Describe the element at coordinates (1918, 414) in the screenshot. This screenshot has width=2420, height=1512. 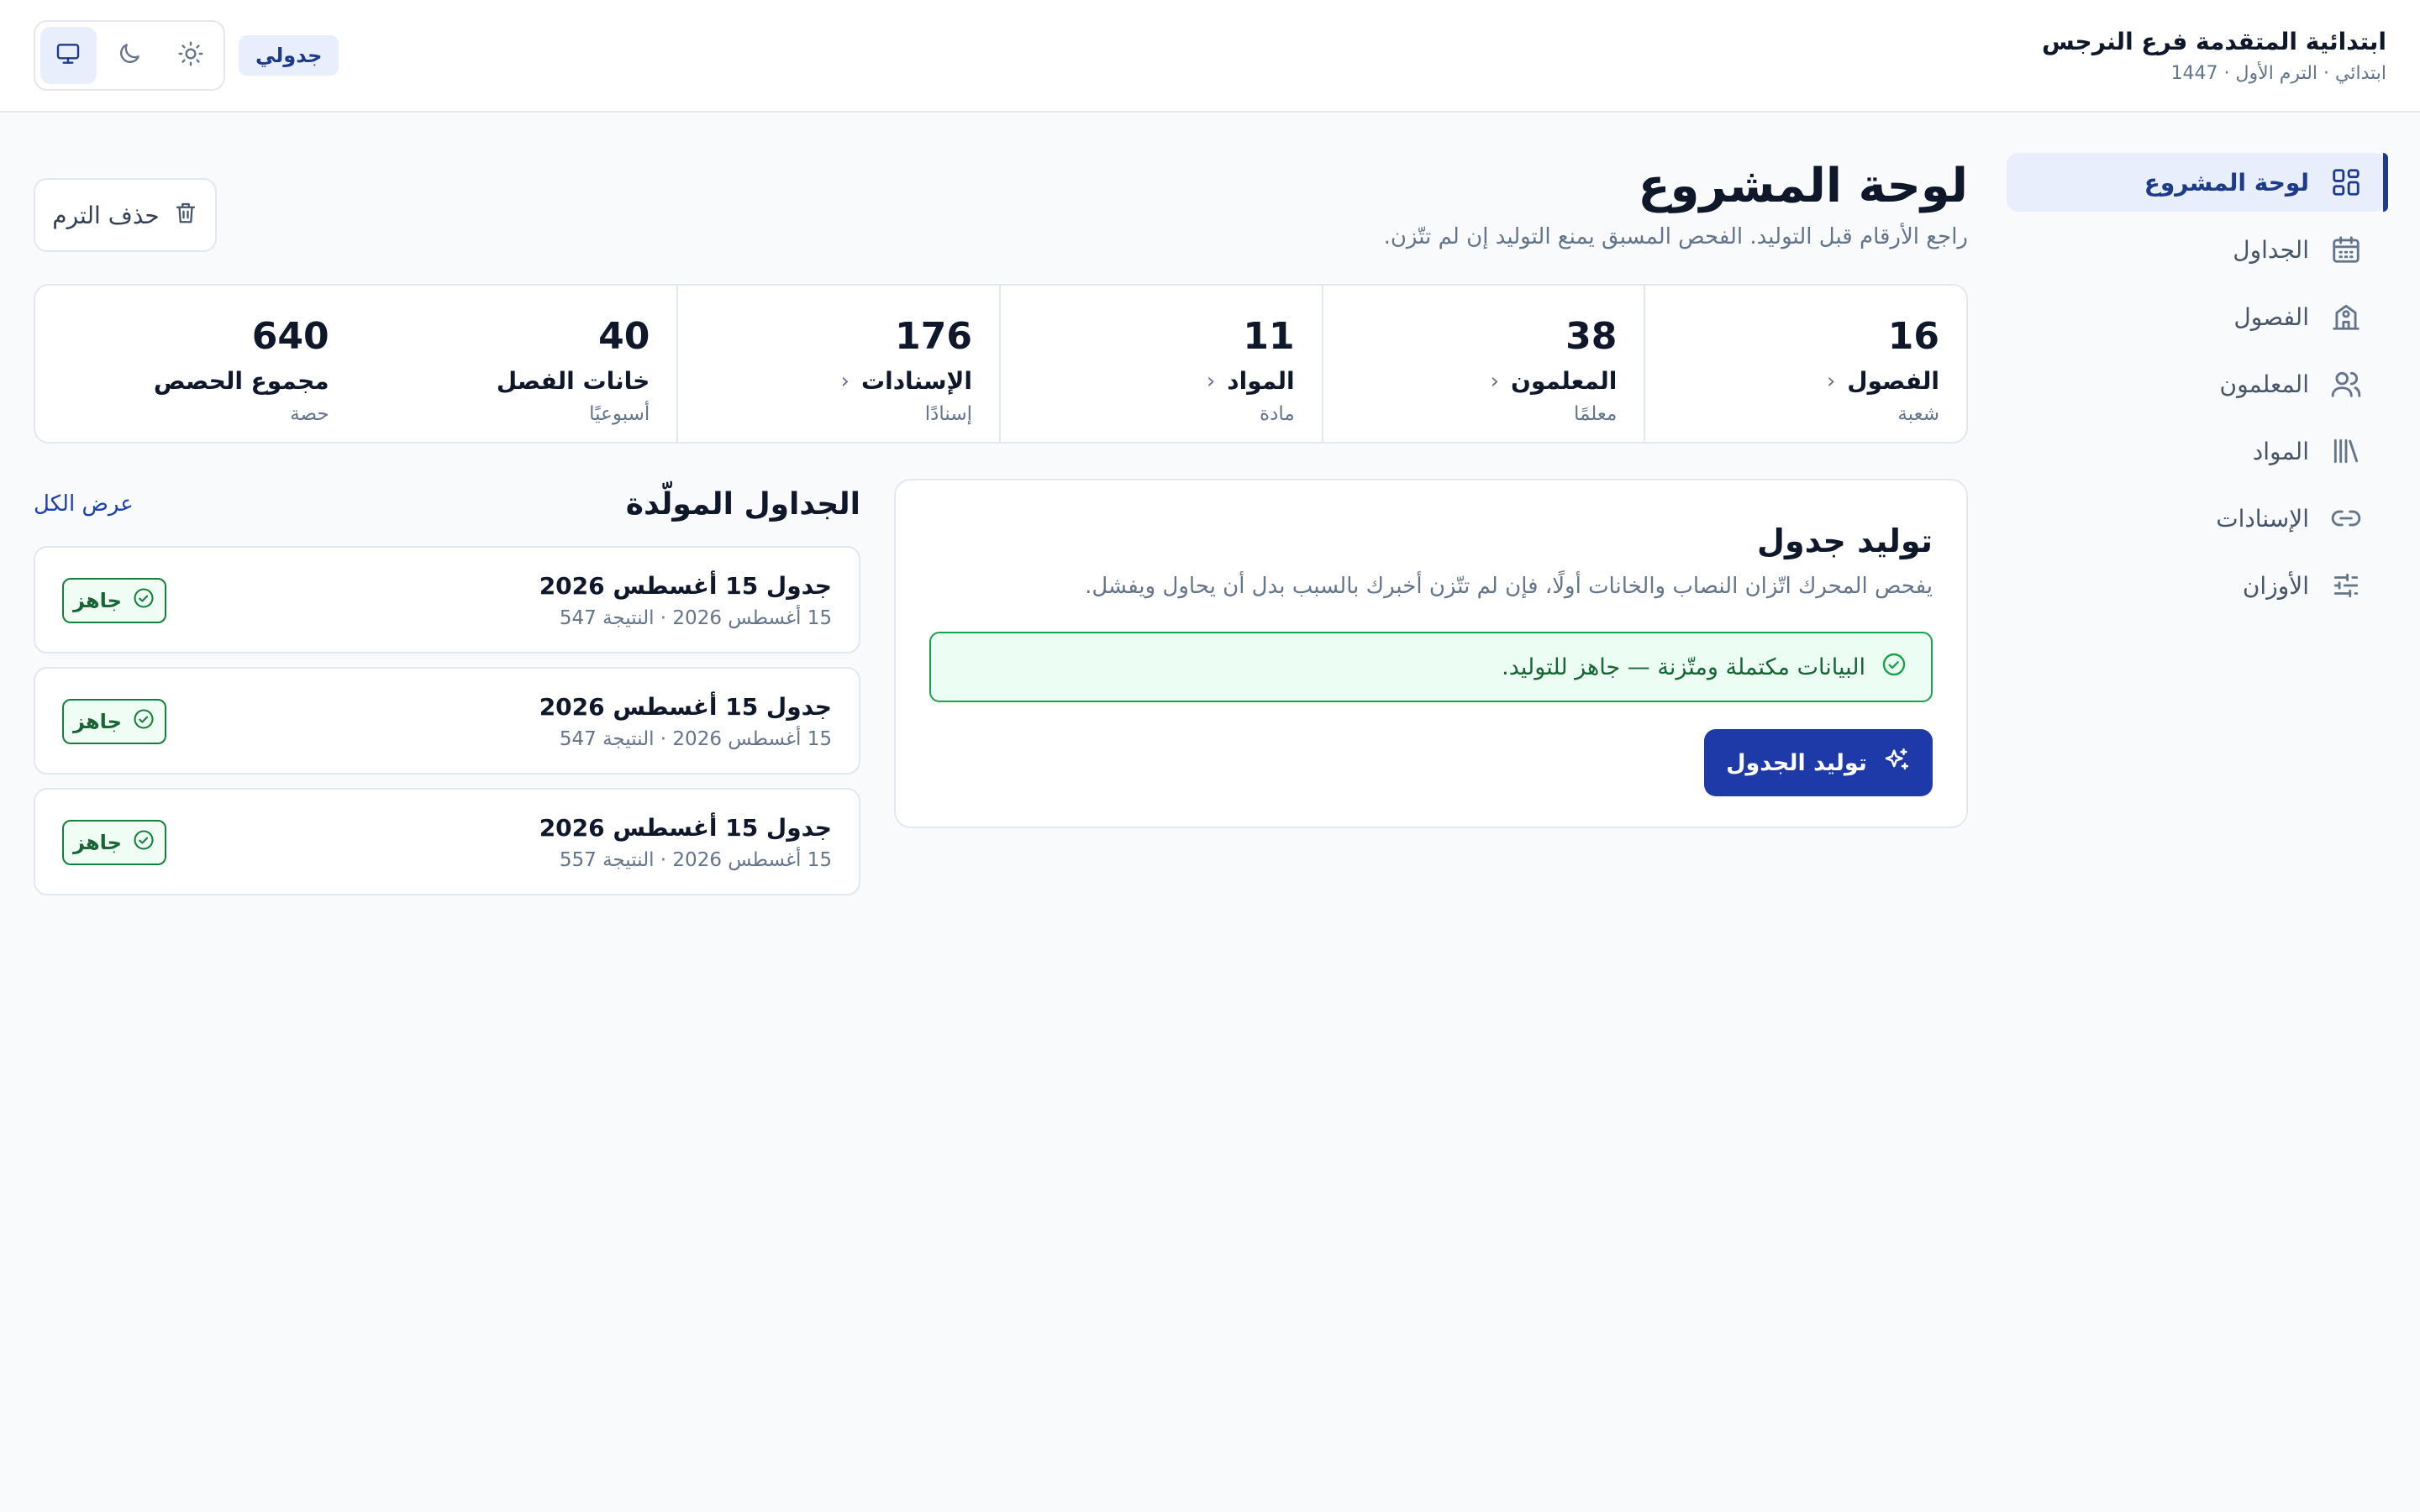
I see `stat-unit: شعبة` at that location.